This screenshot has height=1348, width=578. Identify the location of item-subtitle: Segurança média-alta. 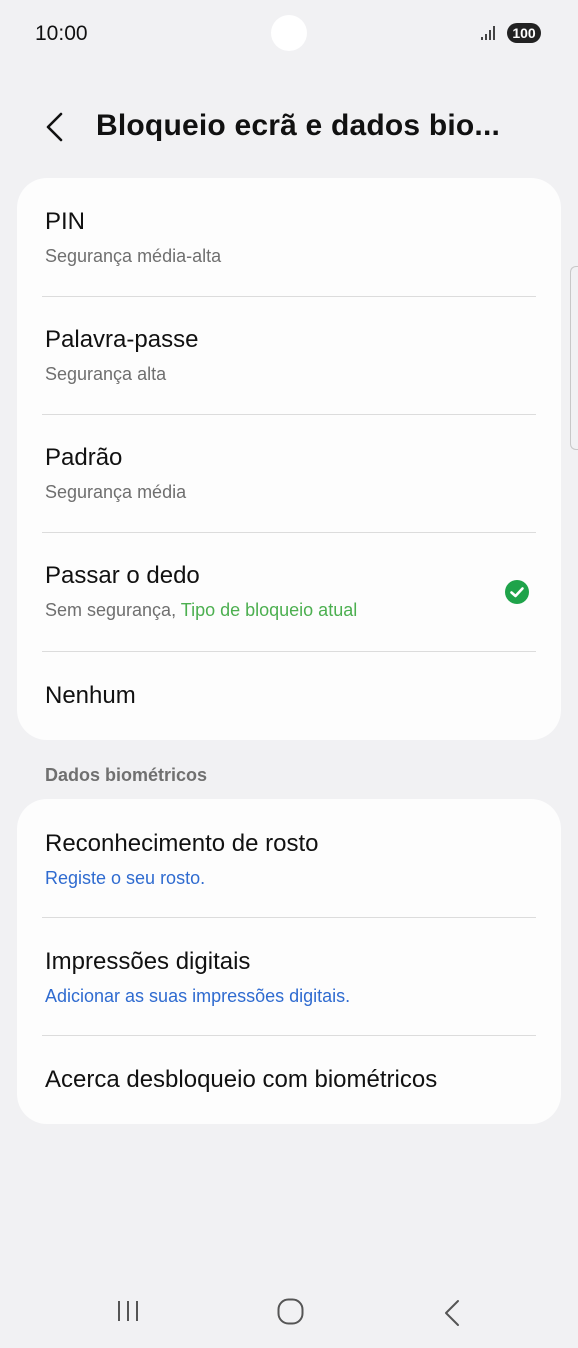
(133, 256).